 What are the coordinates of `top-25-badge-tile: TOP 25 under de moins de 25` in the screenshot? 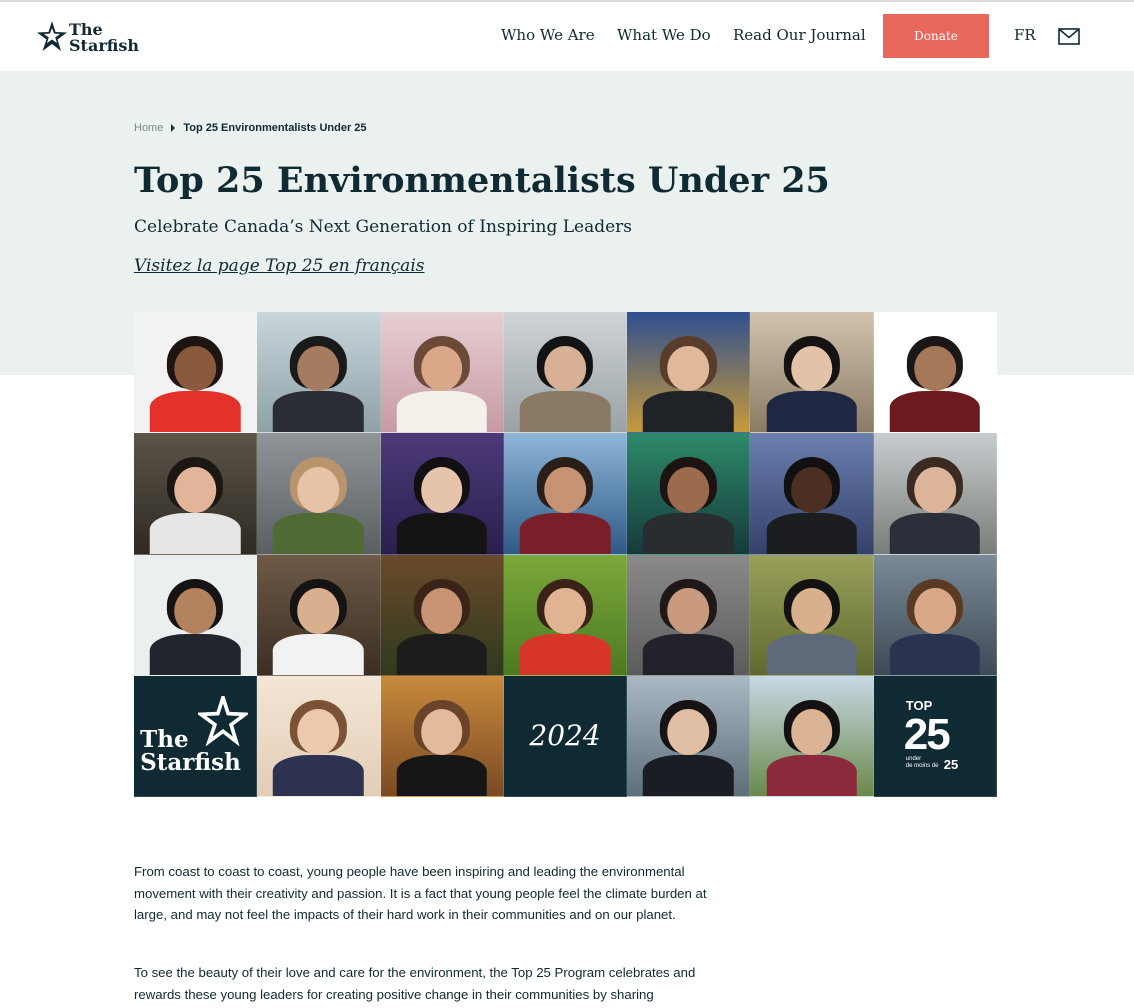 It's located at (935, 736).